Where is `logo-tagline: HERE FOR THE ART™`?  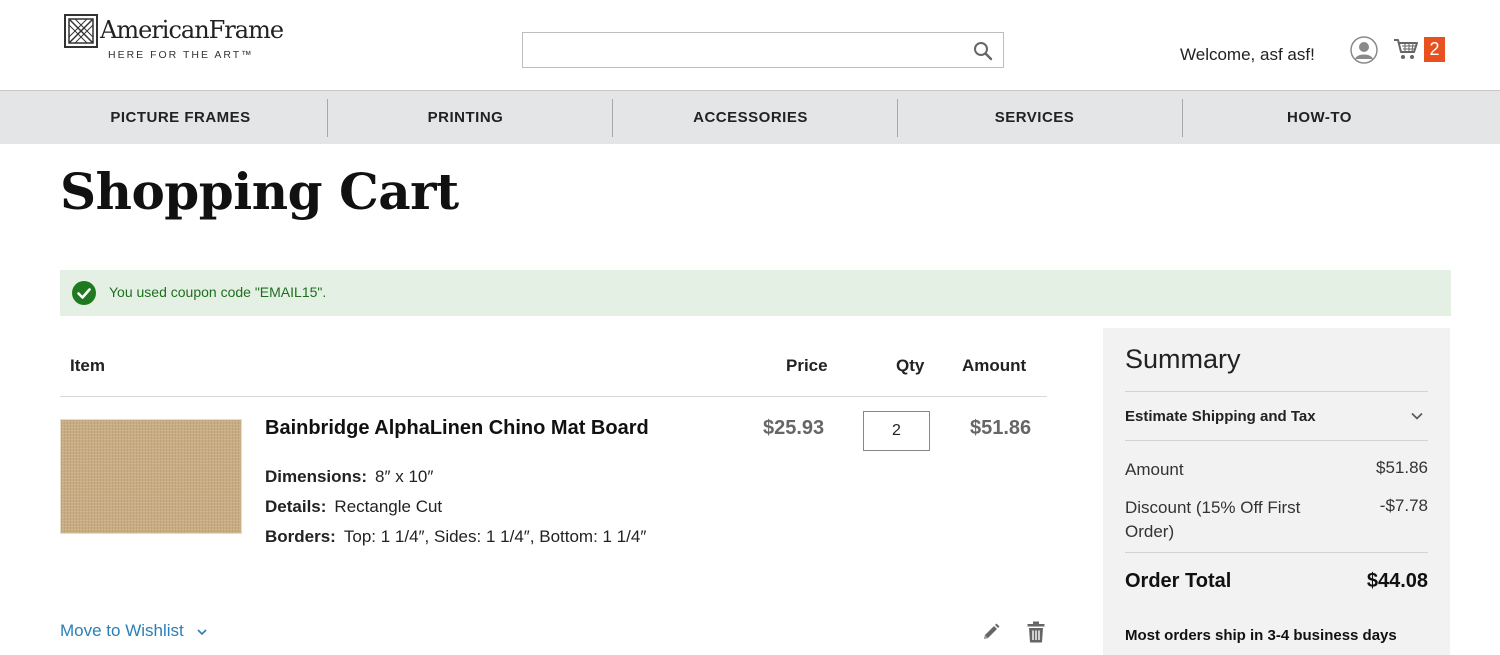
logo-tagline: HERE FOR THE ART™ is located at coordinates (181, 55).